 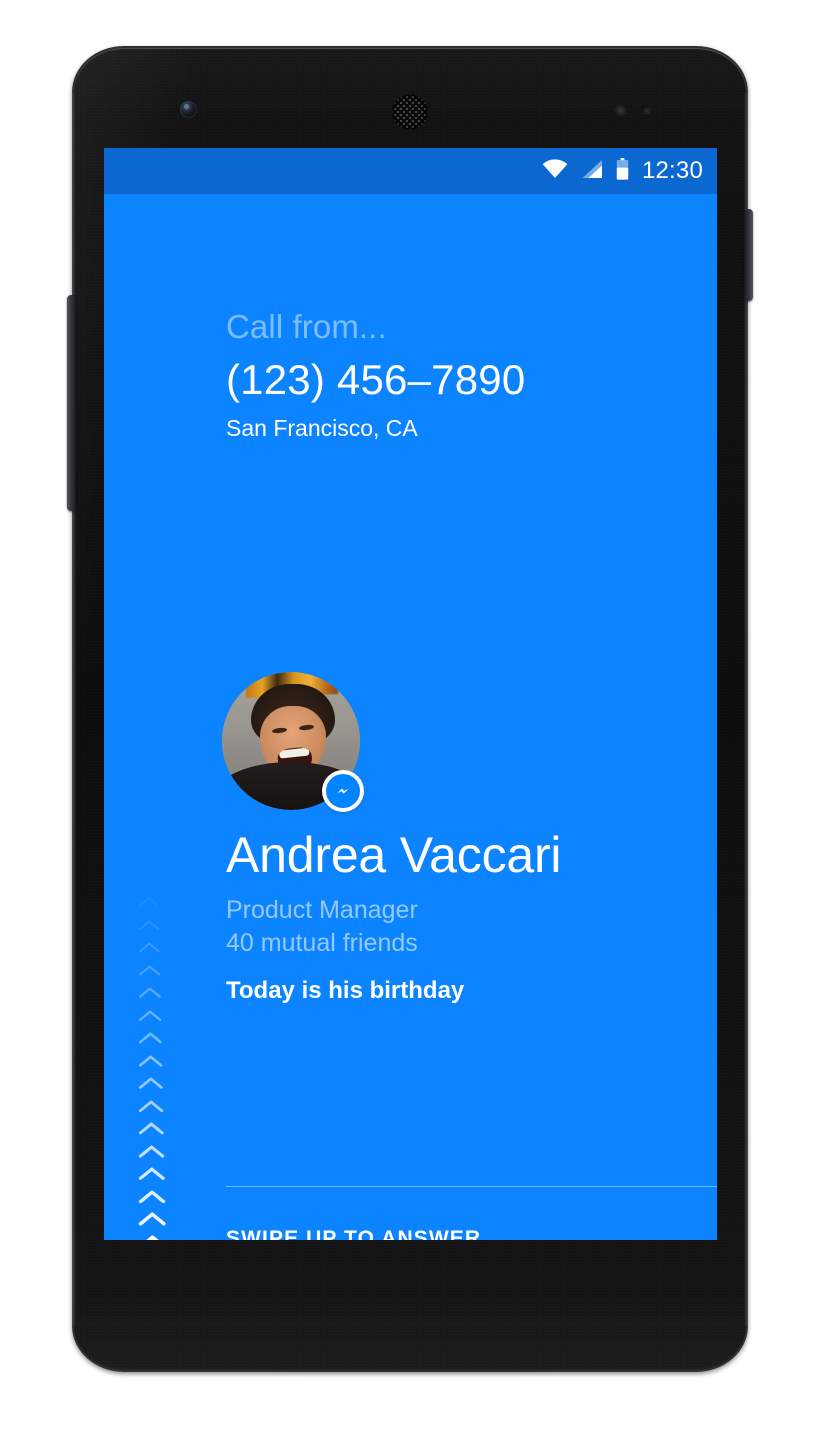 What do you see at coordinates (71, 403) in the screenshot?
I see `volume-rocker-button` at bounding box center [71, 403].